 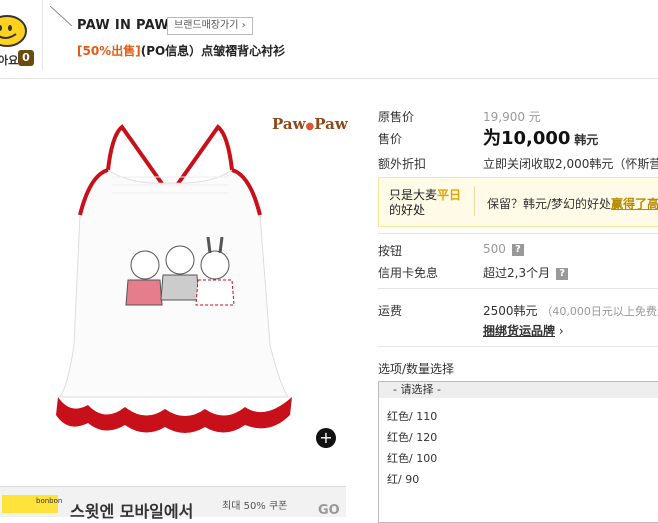 I want to click on smile-face-icon, so click(x=13, y=31).